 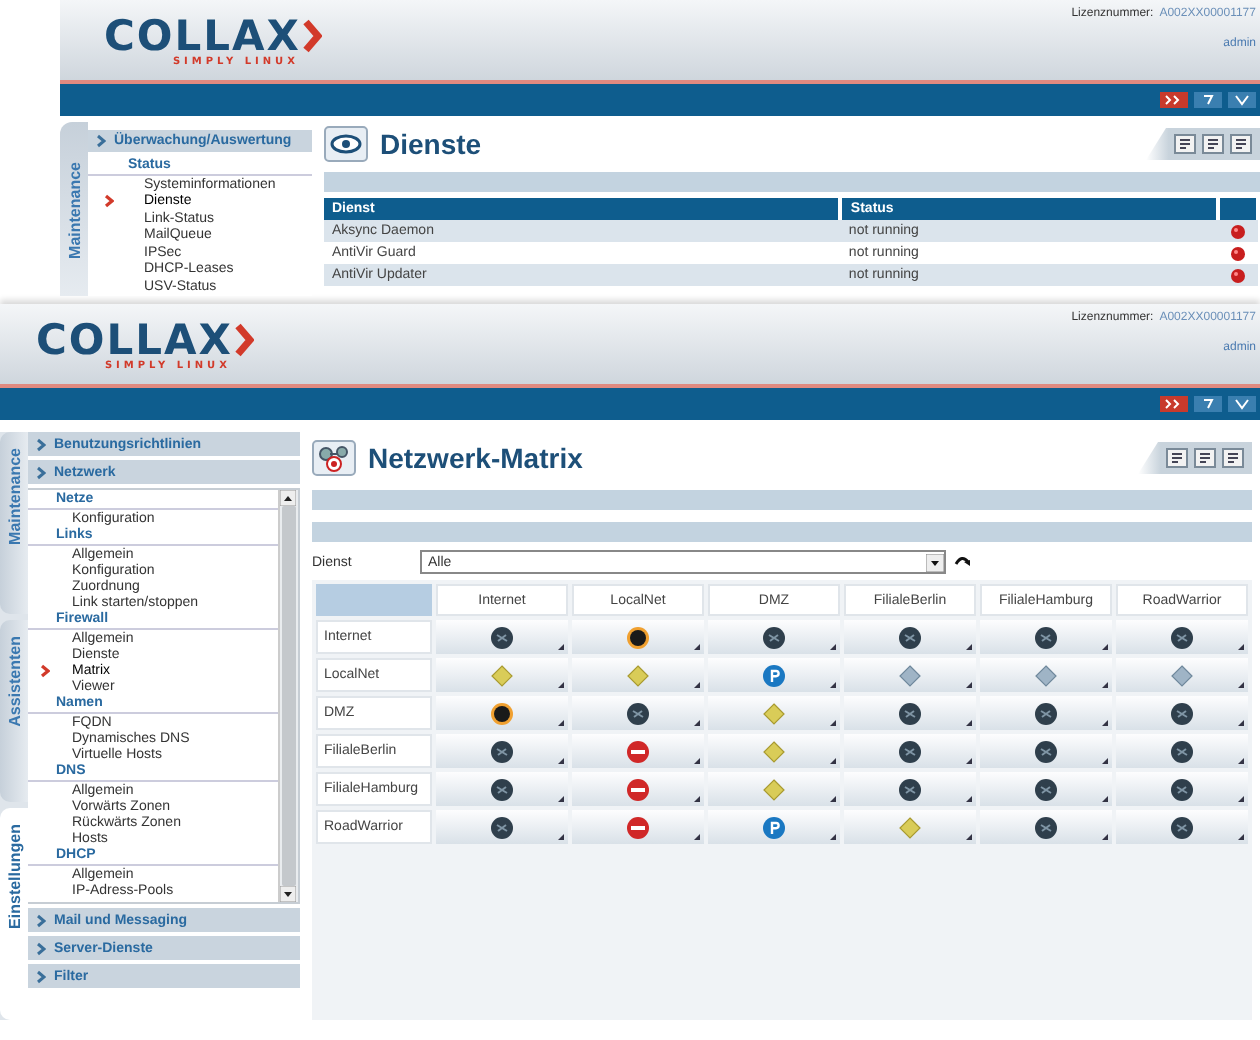 What do you see at coordinates (963, 562) in the screenshot?
I see `curved-arrow-icon` at bounding box center [963, 562].